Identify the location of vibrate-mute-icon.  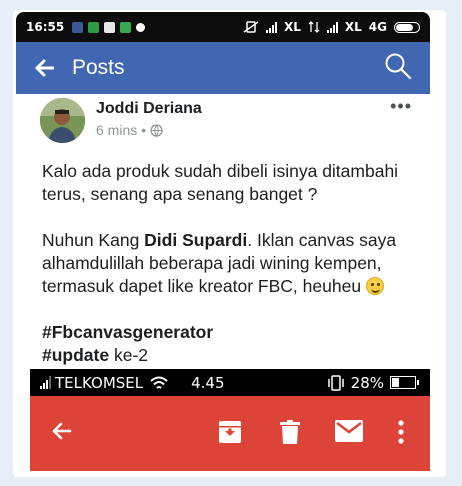
(251, 27).